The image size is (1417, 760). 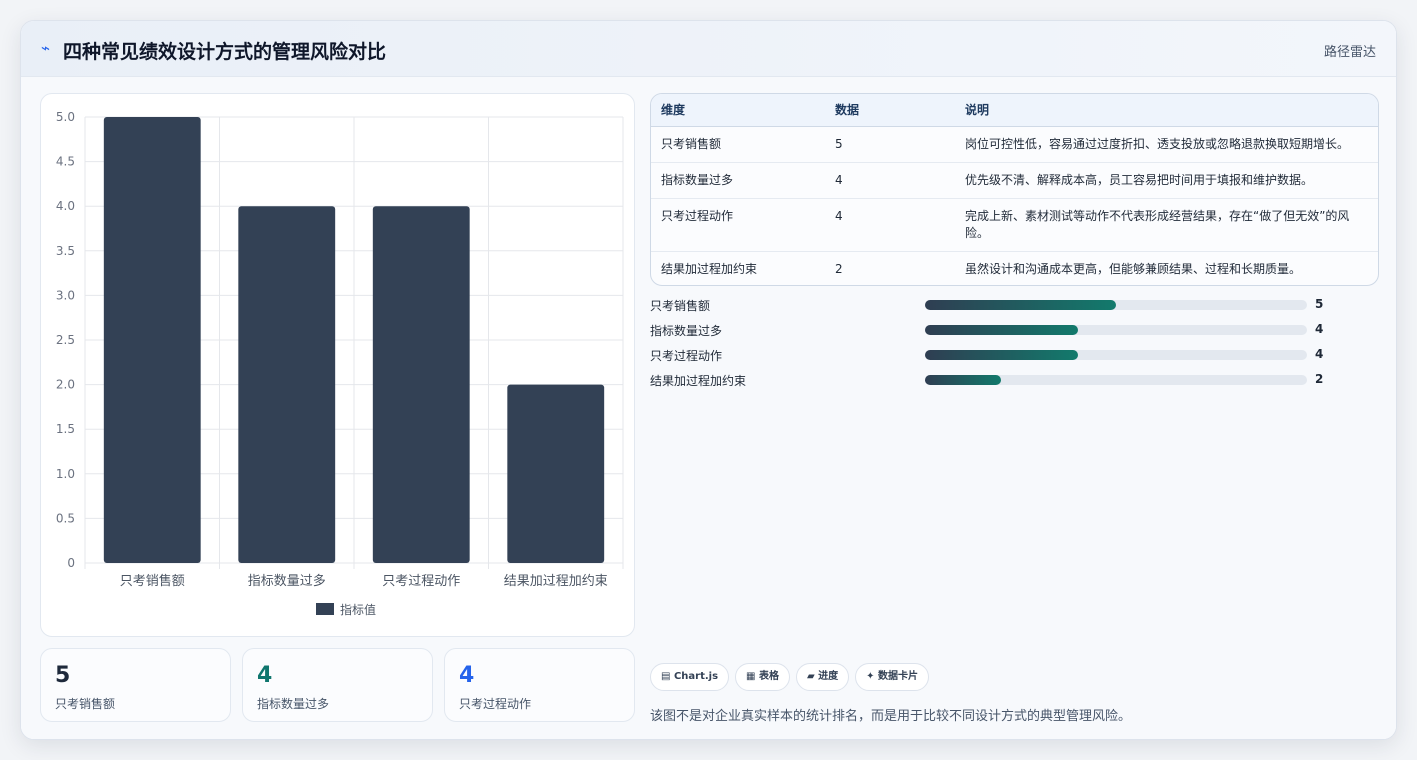 I want to click on progress-row: 只考销售额 5, so click(x=1014, y=307).